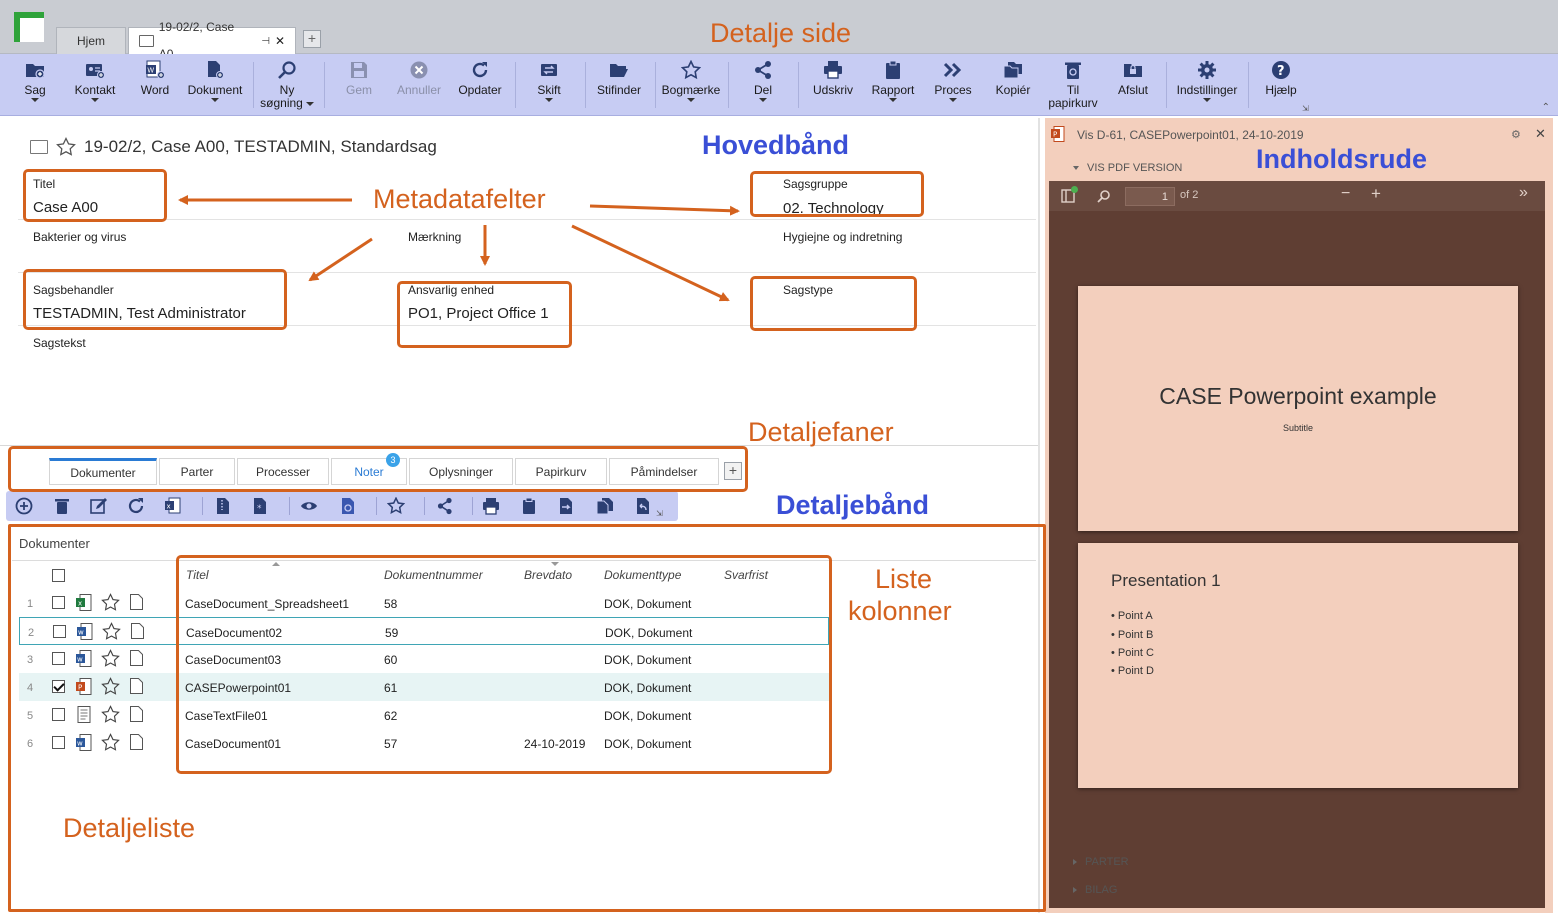 The width and height of the screenshot is (1558, 913). What do you see at coordinates (1516, 134) in the screenshot?
I see `gear-icon: ⚙` at bounding box center [1516, 134].